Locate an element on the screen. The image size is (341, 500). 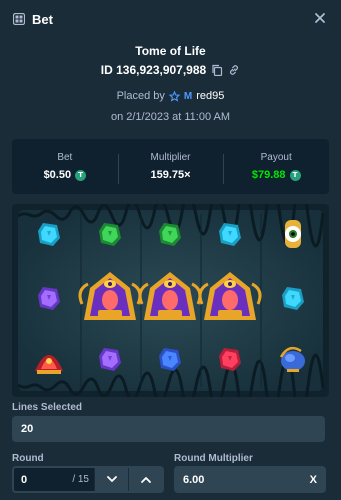
round-multiplier-value: 6.00 is located at coordinates (194, 479).